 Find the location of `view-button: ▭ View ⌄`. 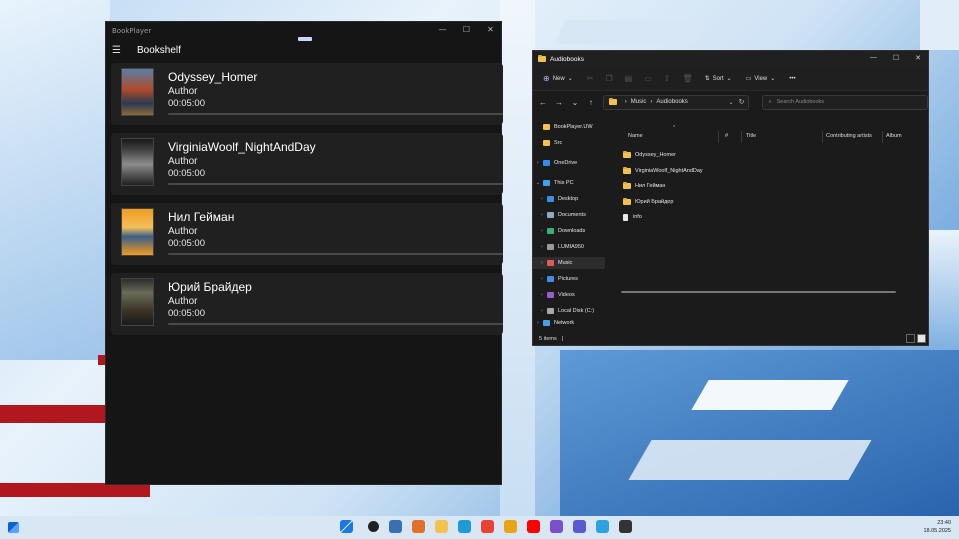

view-button: ▭ View ⌄ is located at coordinates (761, 79).